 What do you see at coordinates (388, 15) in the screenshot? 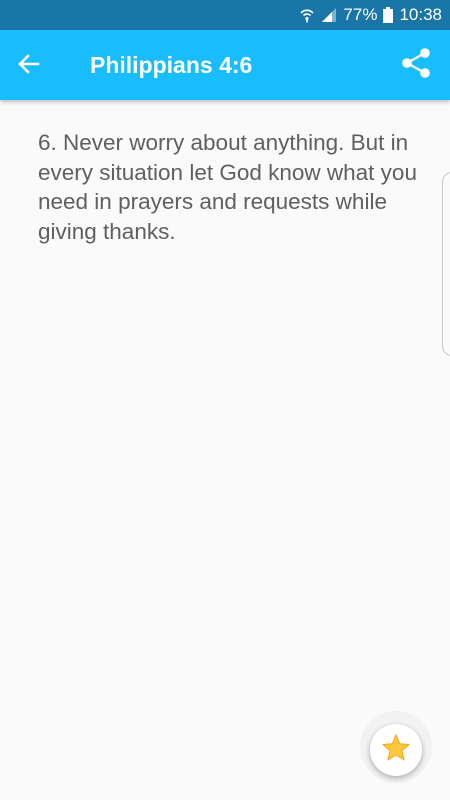
I see `battery-icon` at bounding box center [388, 15].